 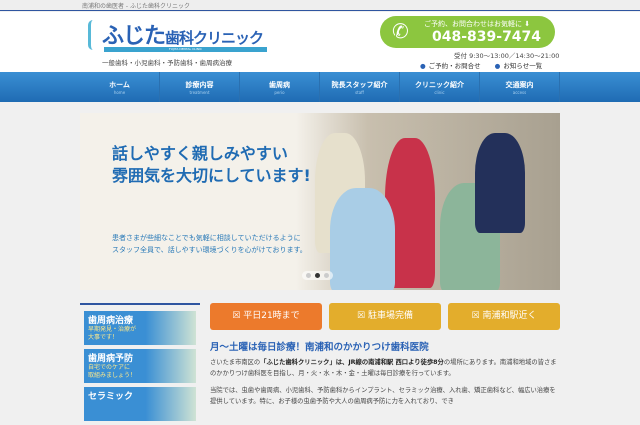 I want to click on hours: 受付 9:30〜13:00／14:30〜21:00, so click(x=507, y=56).